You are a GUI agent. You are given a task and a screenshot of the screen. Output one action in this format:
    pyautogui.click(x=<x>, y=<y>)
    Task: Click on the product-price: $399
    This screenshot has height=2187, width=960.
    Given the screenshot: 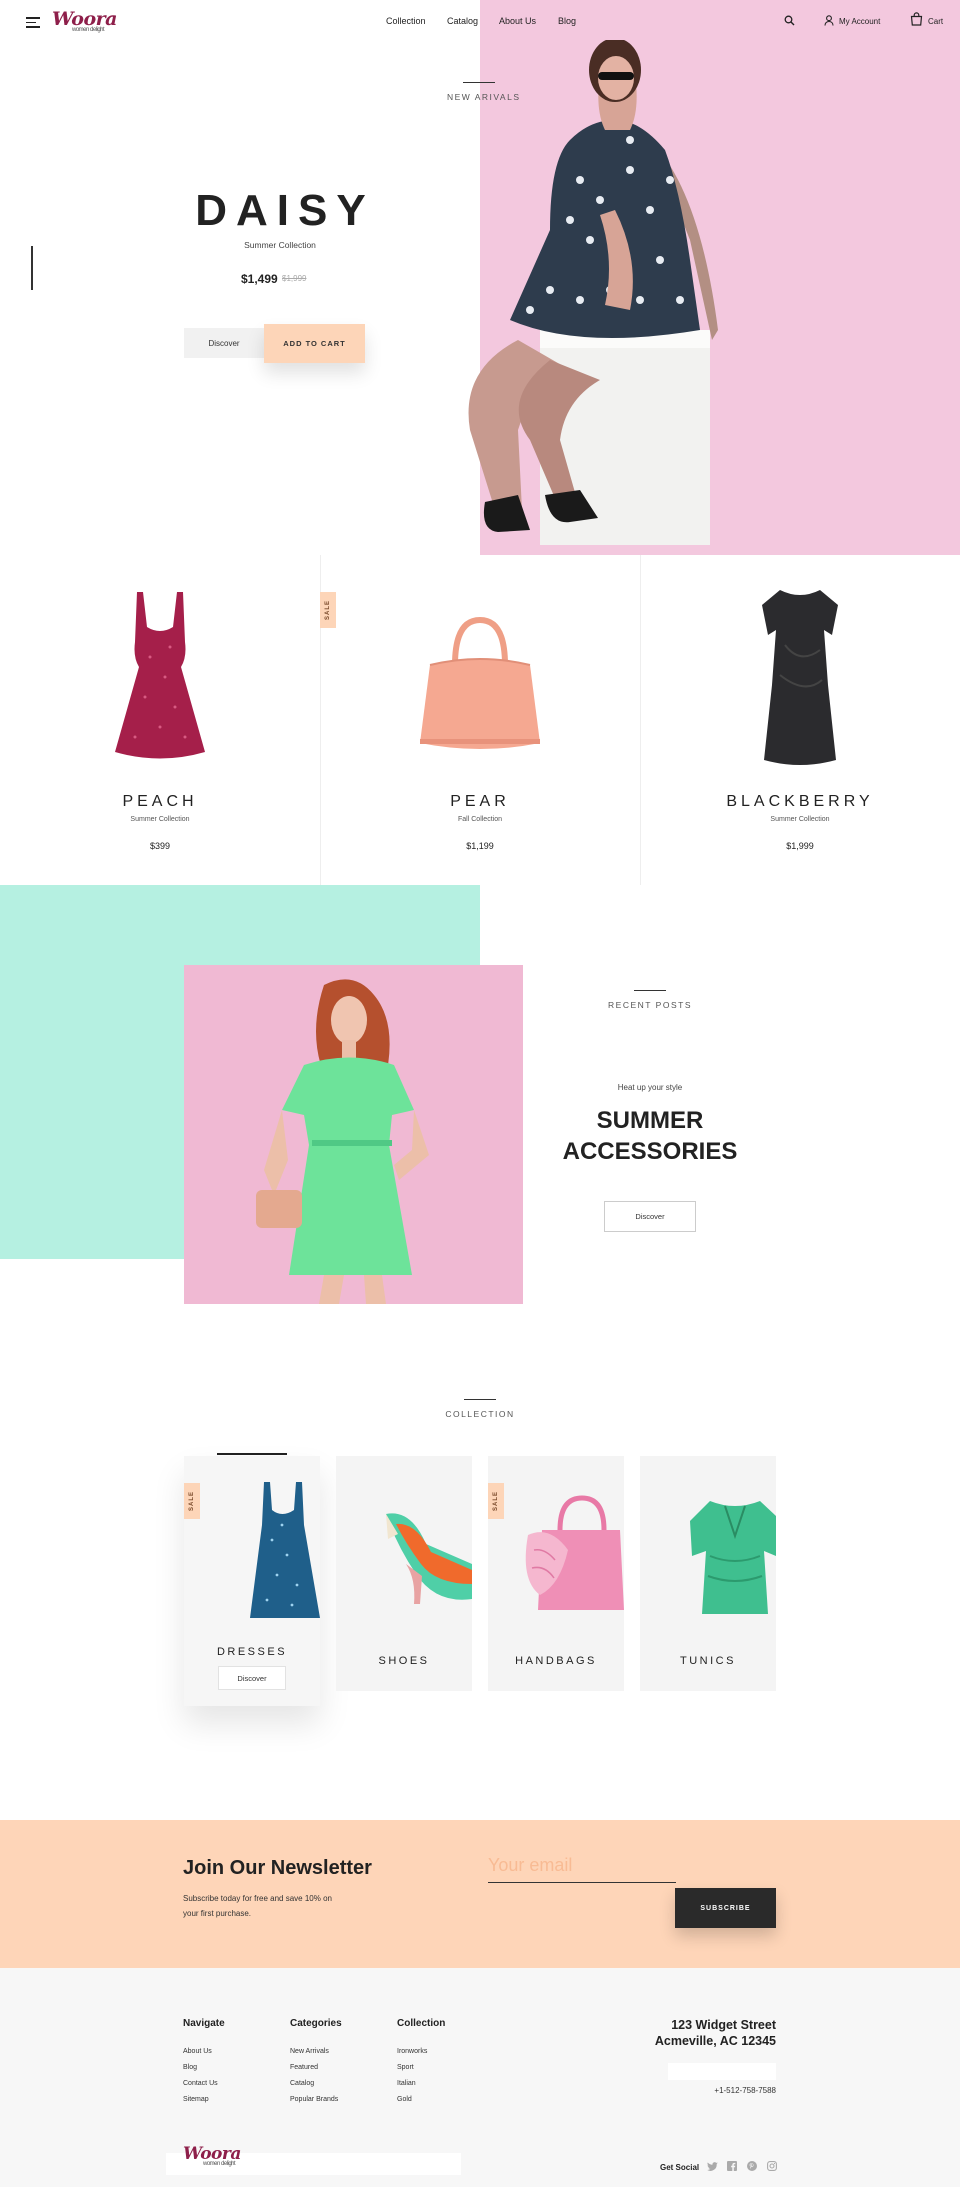 What is the action you would take?
    pyautogui.click(x=160, y=846)
    